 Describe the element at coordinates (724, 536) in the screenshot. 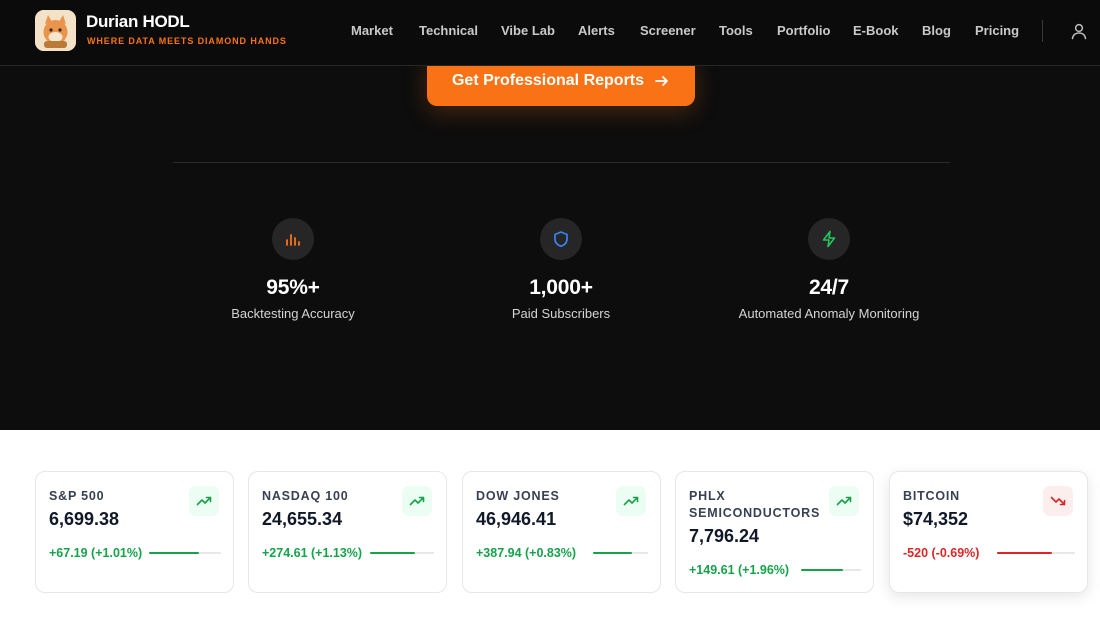

I see `ticker-value: 7,796.24` at that location.